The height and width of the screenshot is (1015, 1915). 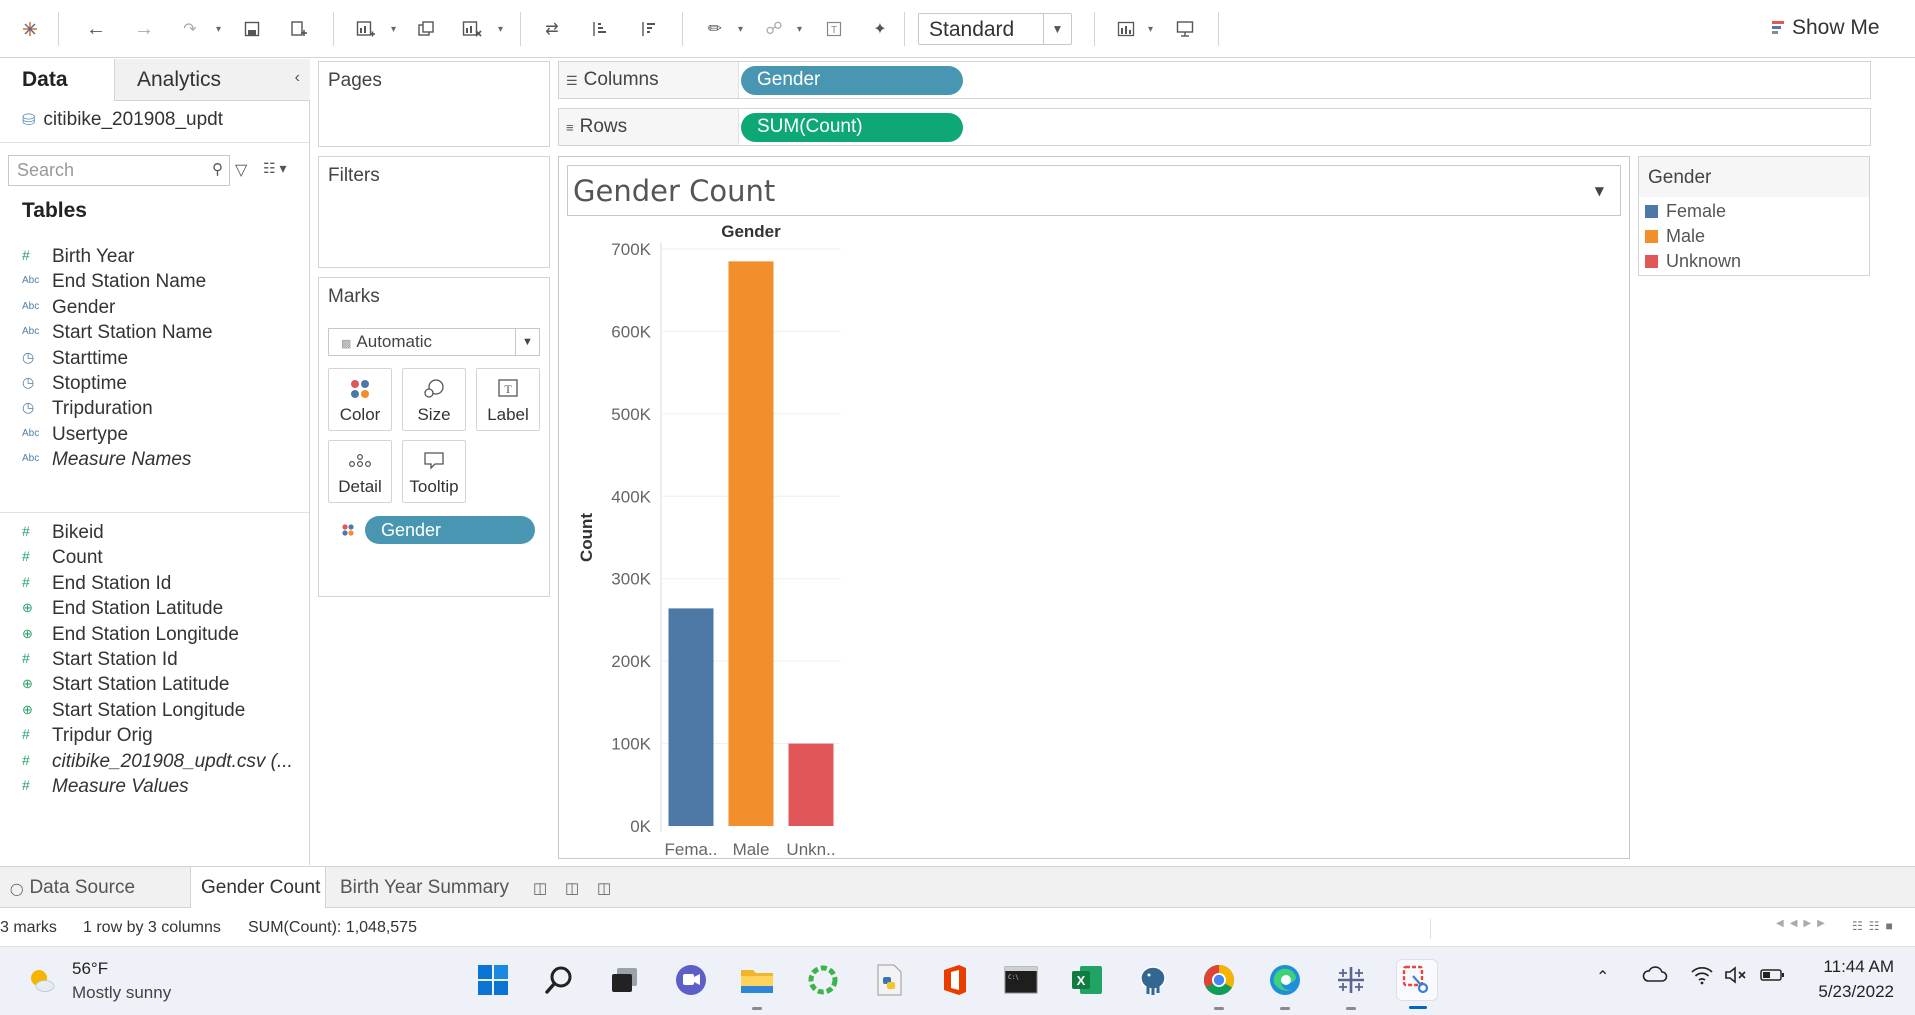 What do you see at coordinates (1773, 977) in the screenshot?
I see `battery-icon` at bounding box center [1773, 977].